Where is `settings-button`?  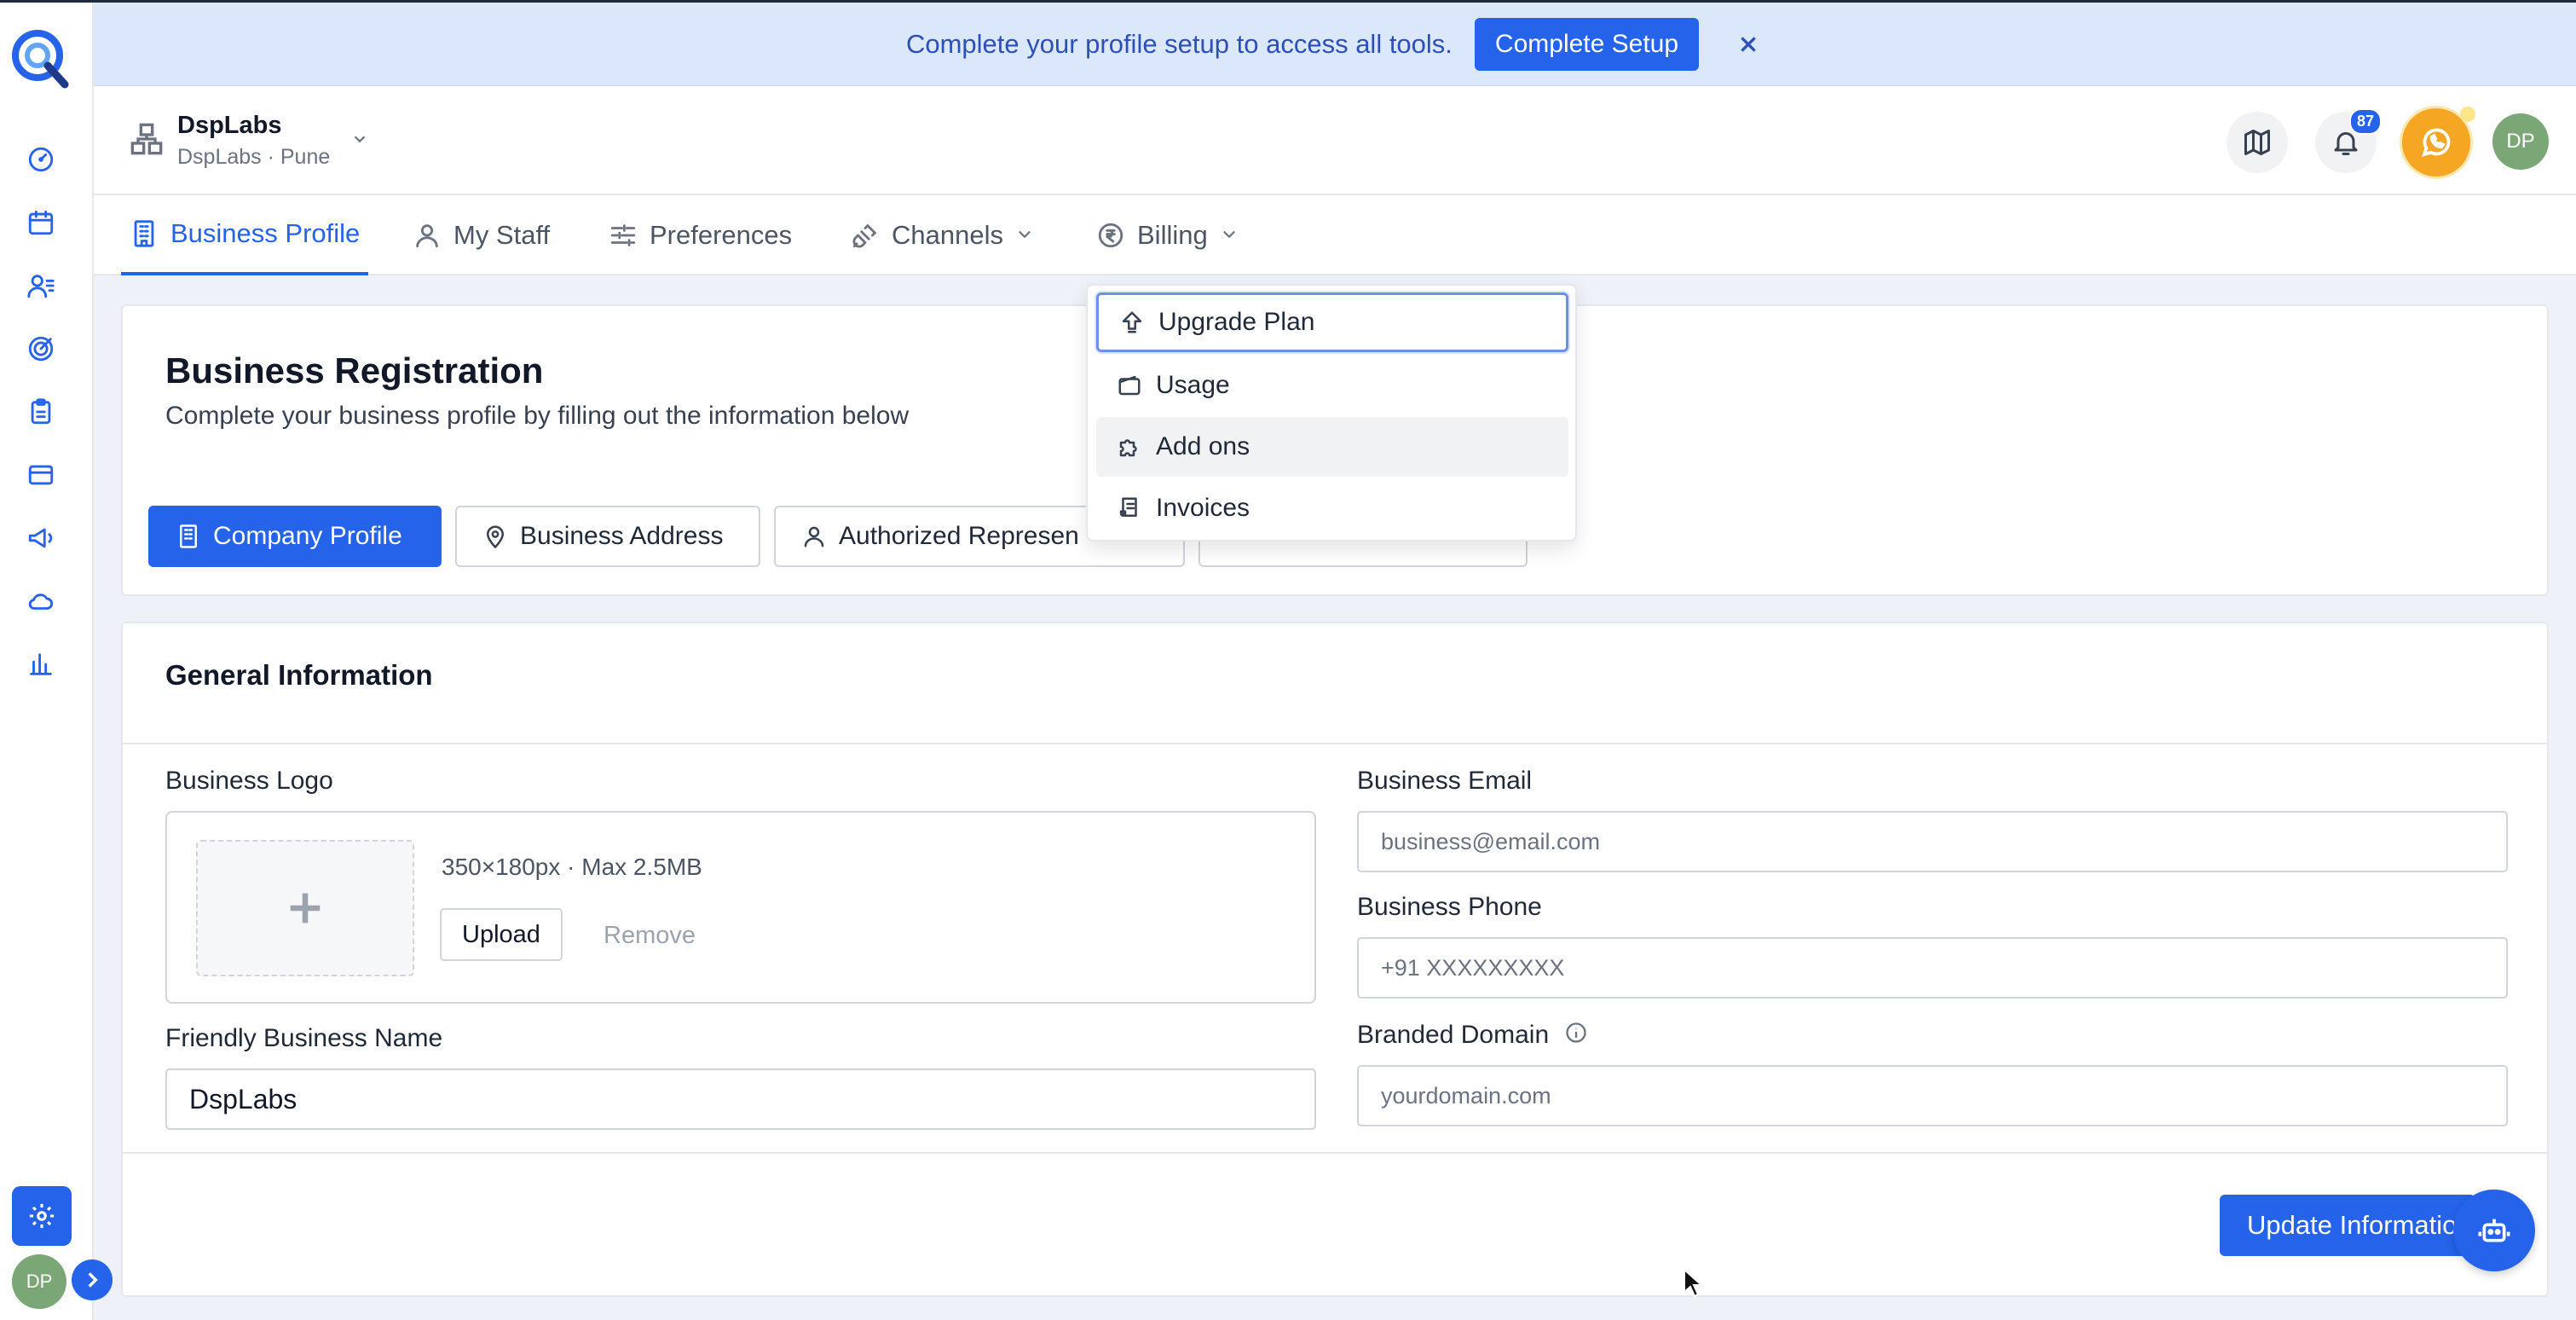
settings-button is located at coordinates (42, 1216).